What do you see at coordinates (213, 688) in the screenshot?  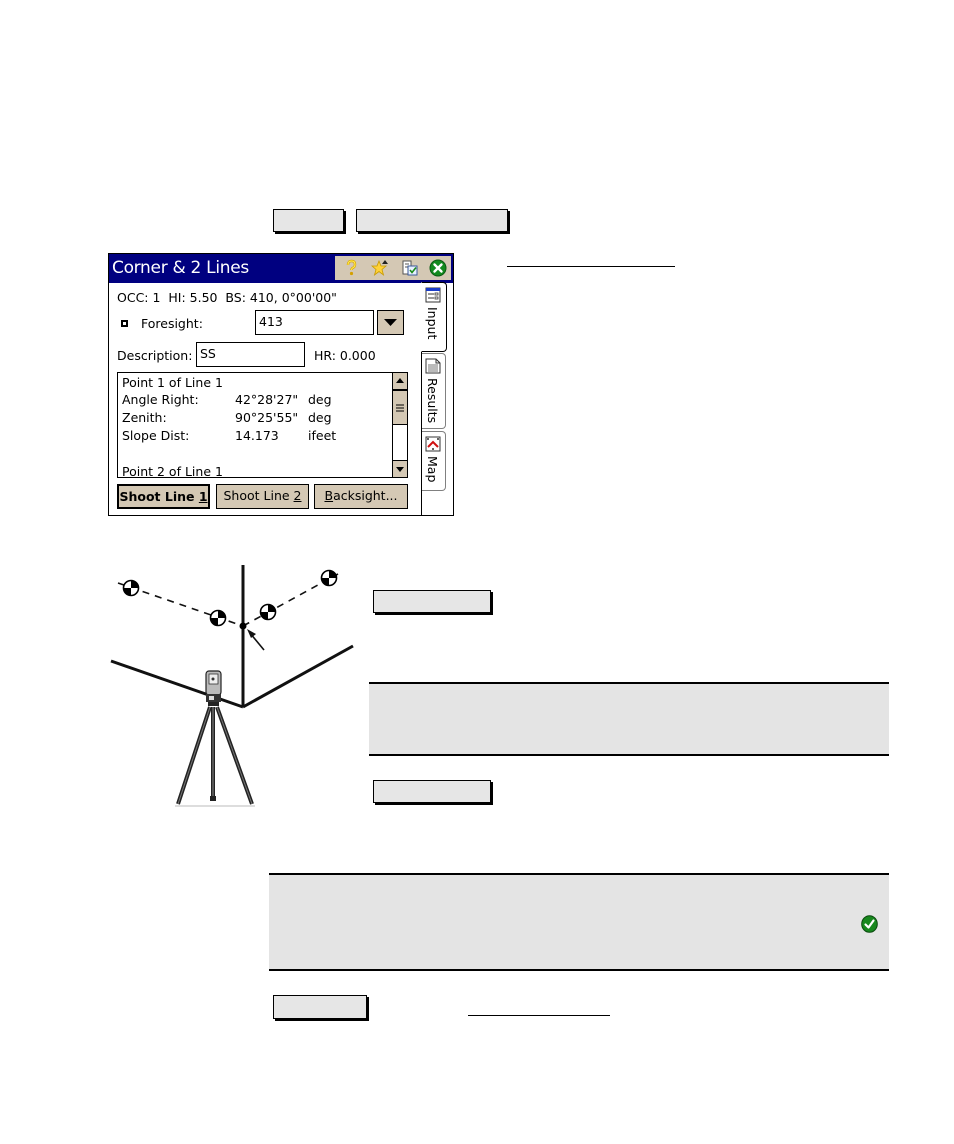 I see `total-station-icon` at bounding box center [213, 688].